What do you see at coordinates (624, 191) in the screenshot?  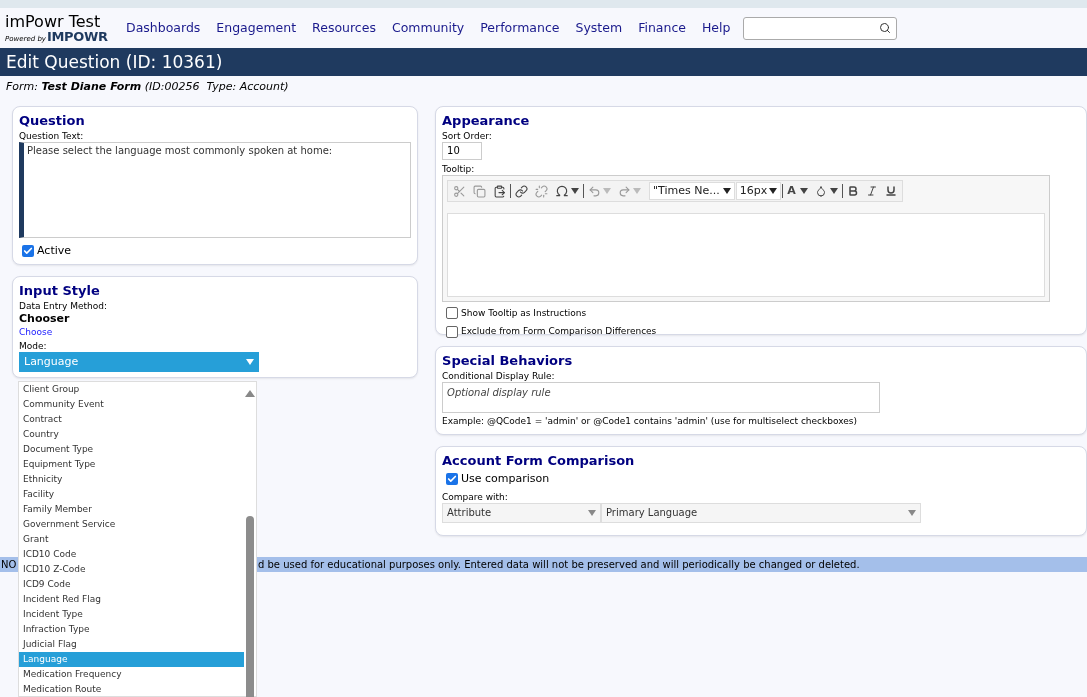 I see `redo-icon` at bounding box center [624, 191].